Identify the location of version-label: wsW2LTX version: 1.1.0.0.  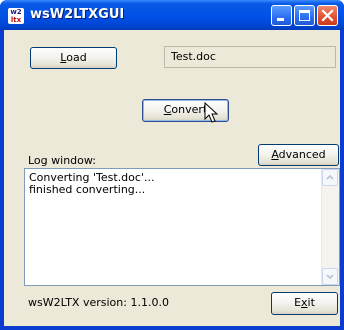
(98, 302).